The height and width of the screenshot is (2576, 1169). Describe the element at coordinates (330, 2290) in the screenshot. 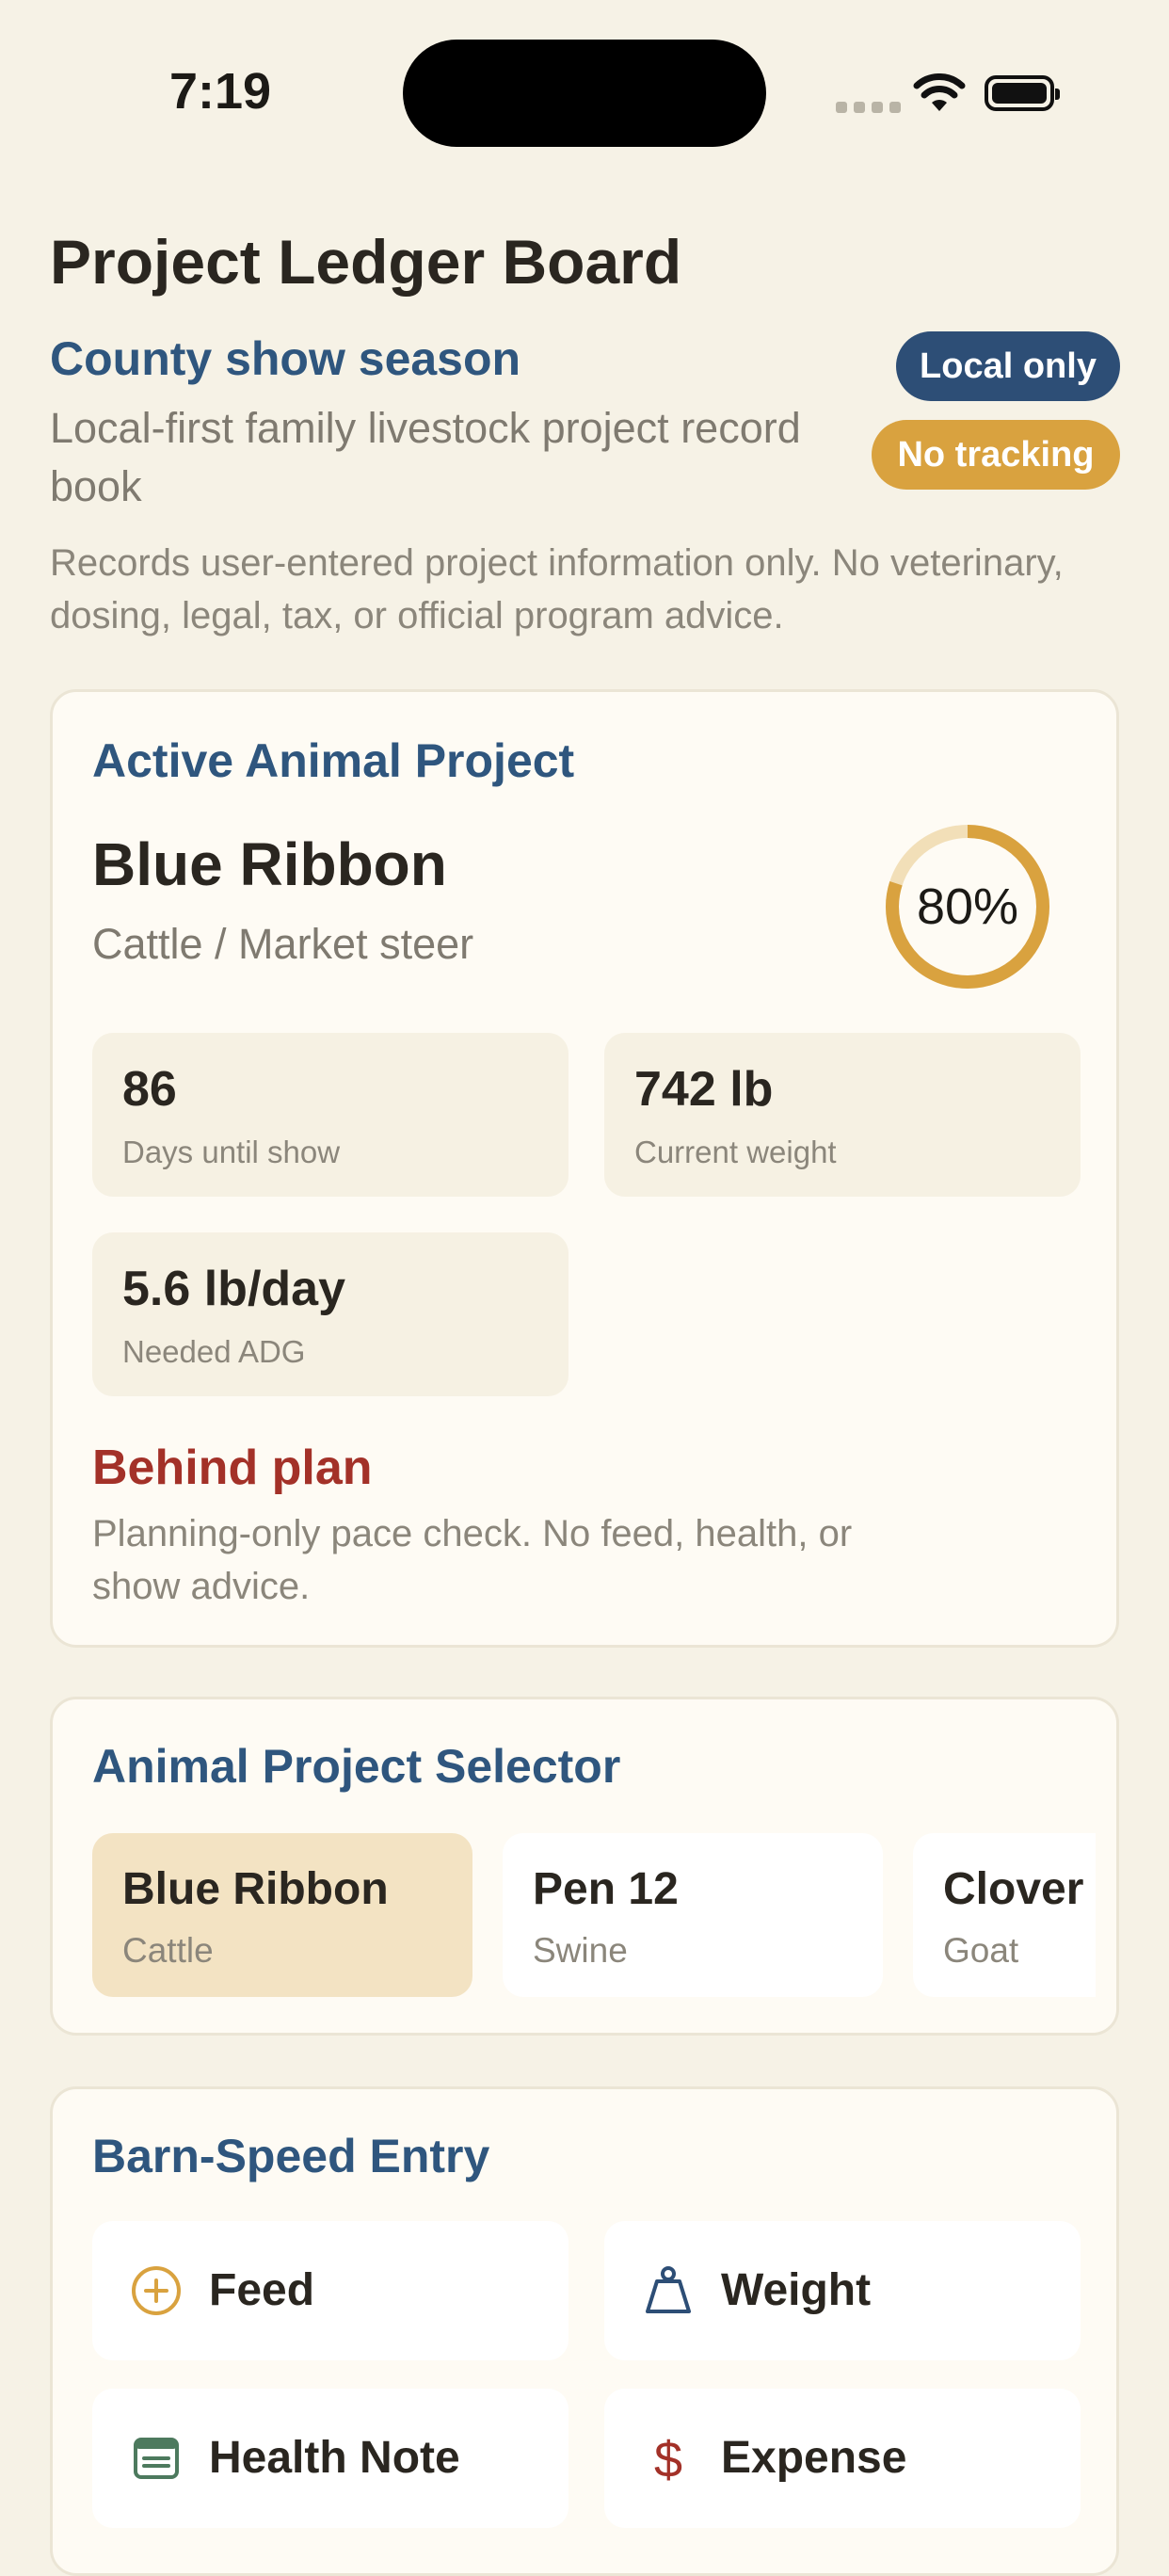

I see `feed-entry-button: Feed` at that location.